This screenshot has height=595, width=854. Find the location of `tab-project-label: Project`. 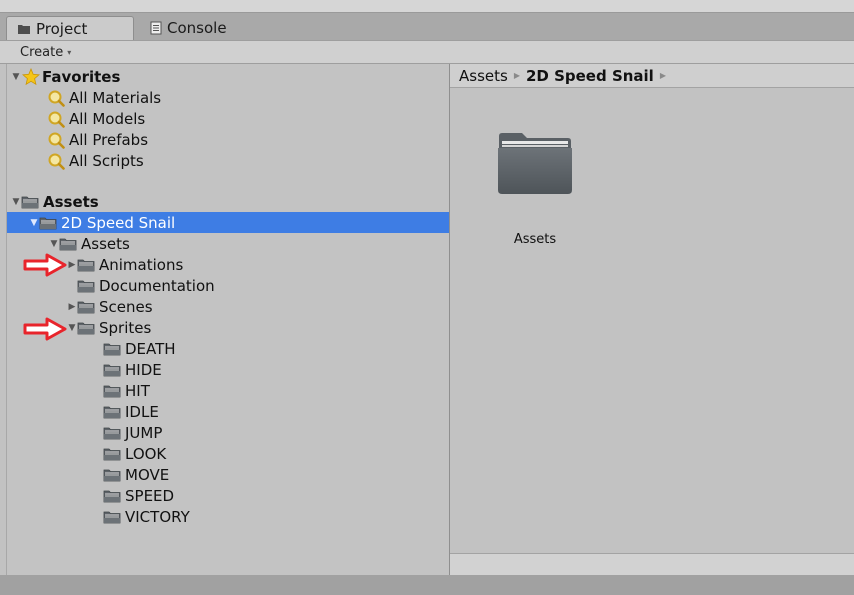

tab-project-label: Project is located at coordinates (62, 28).